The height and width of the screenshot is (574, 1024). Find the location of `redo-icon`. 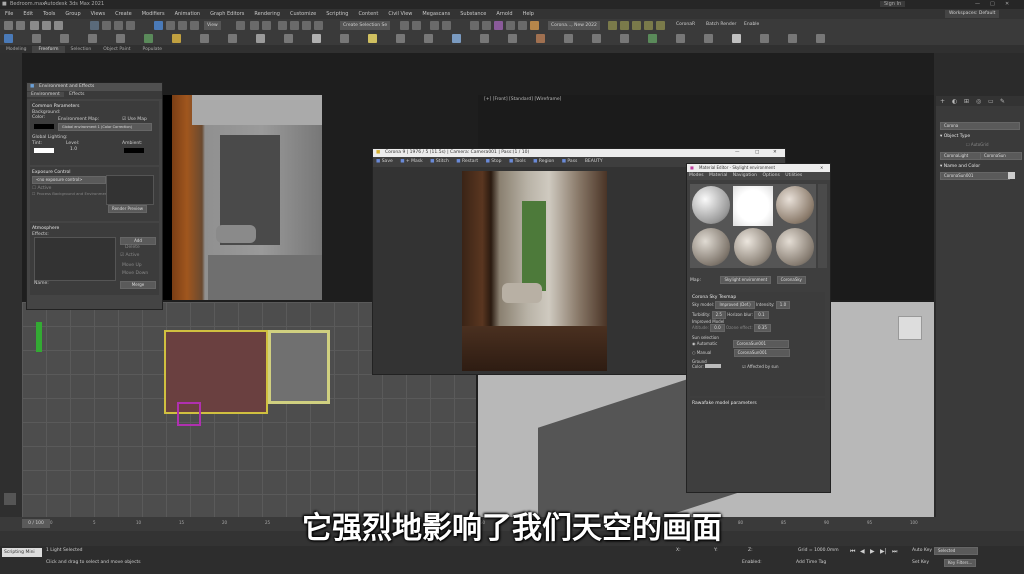

redo-icon is located at coordinates (20, 25).